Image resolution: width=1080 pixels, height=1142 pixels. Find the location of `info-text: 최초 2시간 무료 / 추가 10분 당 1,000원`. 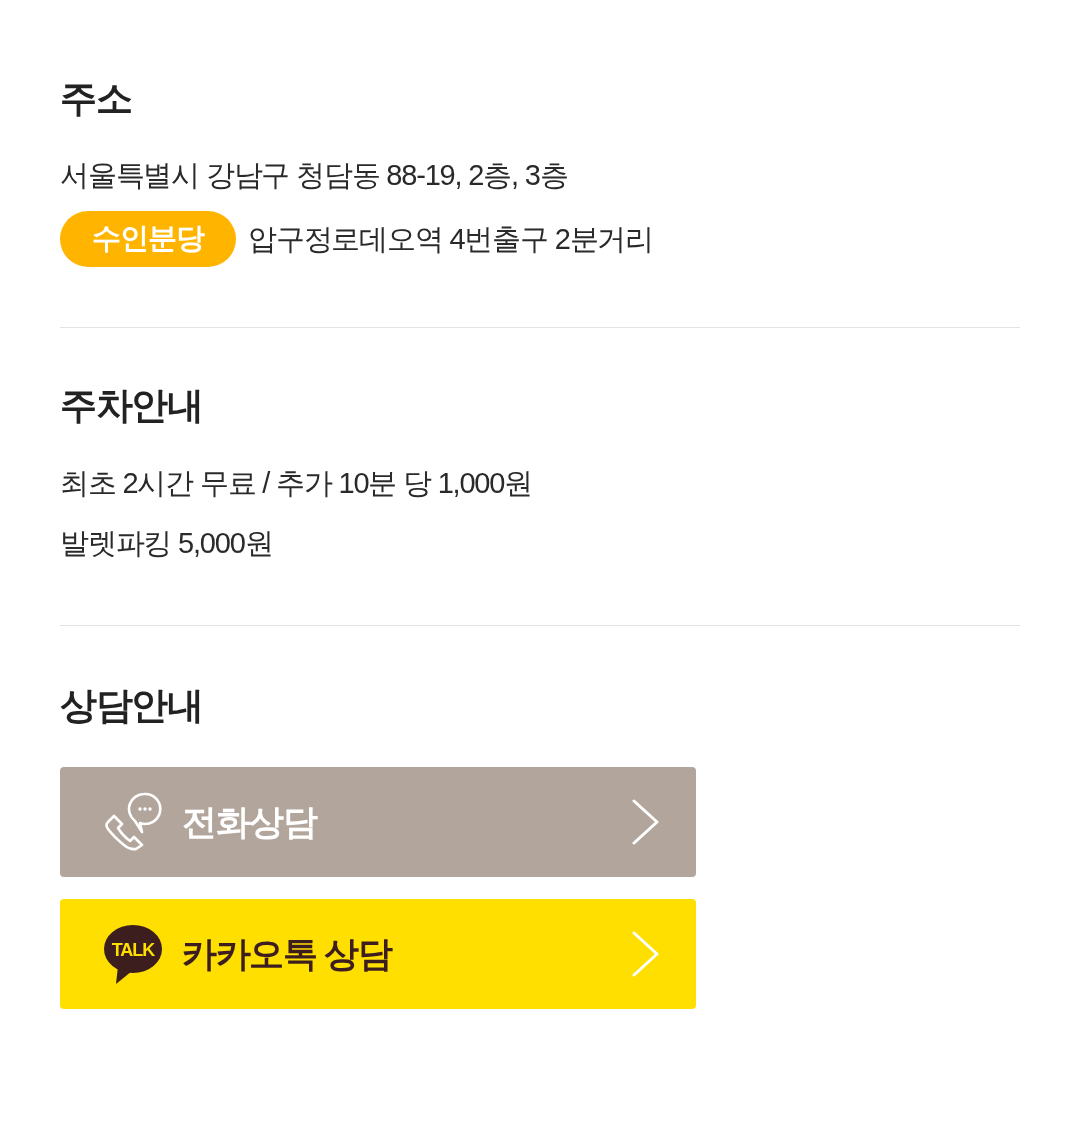

info-text: 최초 2시간 무료 / 추가 10분 당 1,000원 is located at coordinates (296, 483).